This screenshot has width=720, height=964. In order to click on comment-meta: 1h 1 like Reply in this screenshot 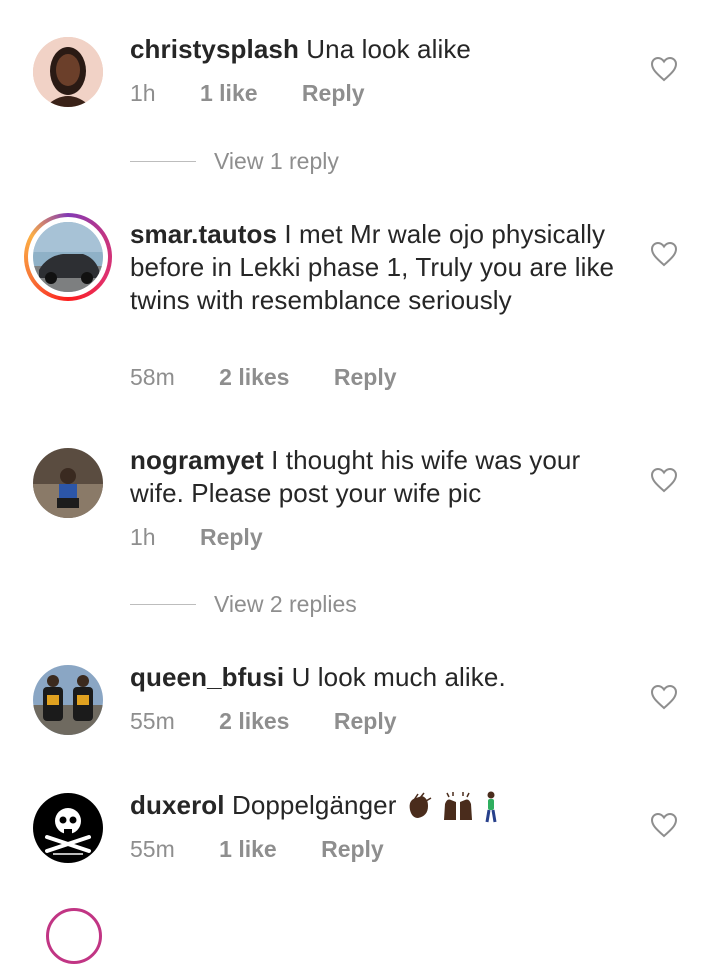, I will do `click(247, 93)`.